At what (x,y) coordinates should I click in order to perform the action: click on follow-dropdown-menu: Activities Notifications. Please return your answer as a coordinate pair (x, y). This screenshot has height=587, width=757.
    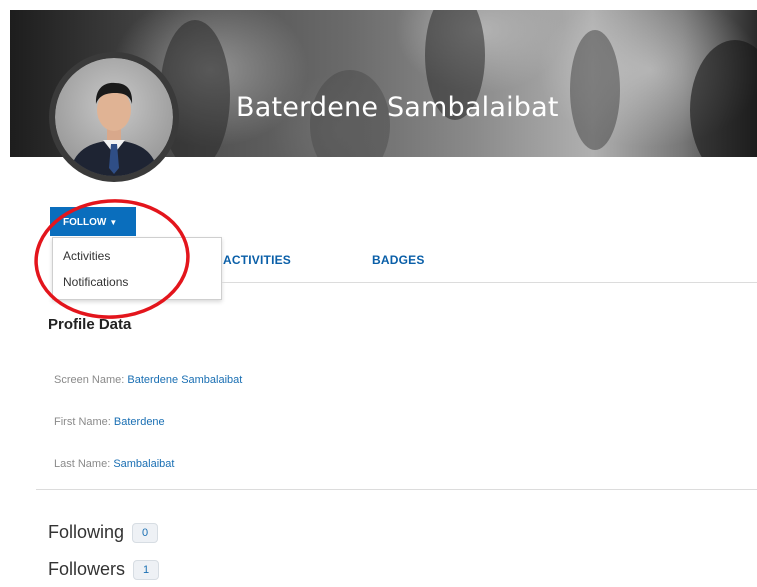
    Looking at the image, I should click on (137, 268).